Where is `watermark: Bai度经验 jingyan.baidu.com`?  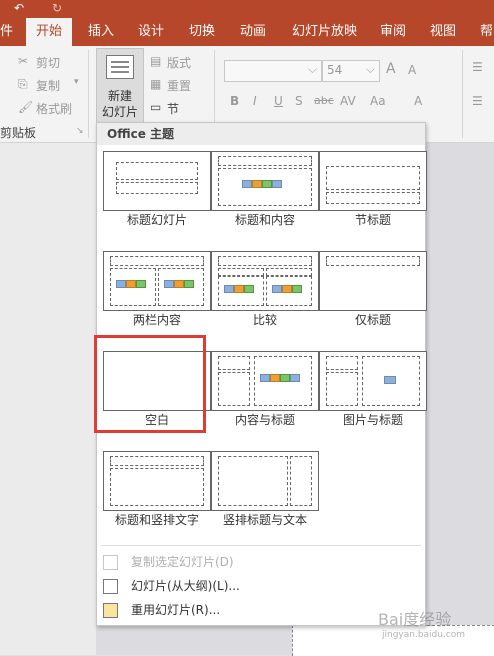
watermark: Bai度经验 jingyan.baidu.com is located at coordinates (434, 628).